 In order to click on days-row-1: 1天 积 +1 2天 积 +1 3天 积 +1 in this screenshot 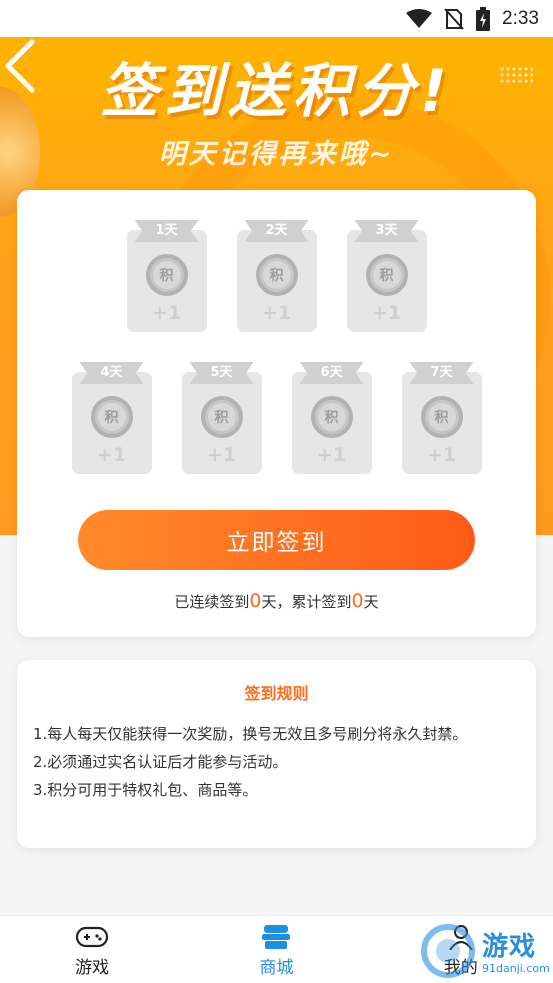, I will do `click(276, 276)`.